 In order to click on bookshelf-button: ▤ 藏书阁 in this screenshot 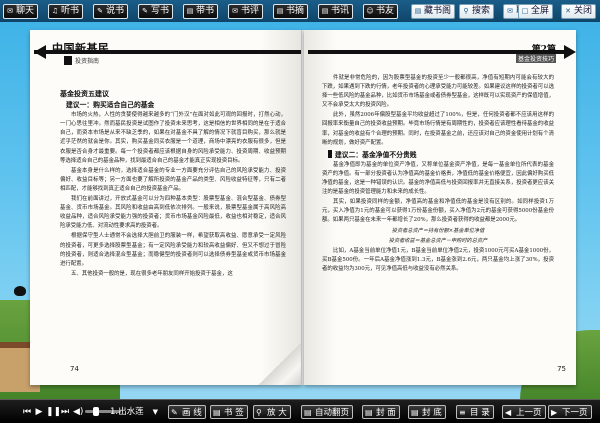, I will do `click(433, 11)`.